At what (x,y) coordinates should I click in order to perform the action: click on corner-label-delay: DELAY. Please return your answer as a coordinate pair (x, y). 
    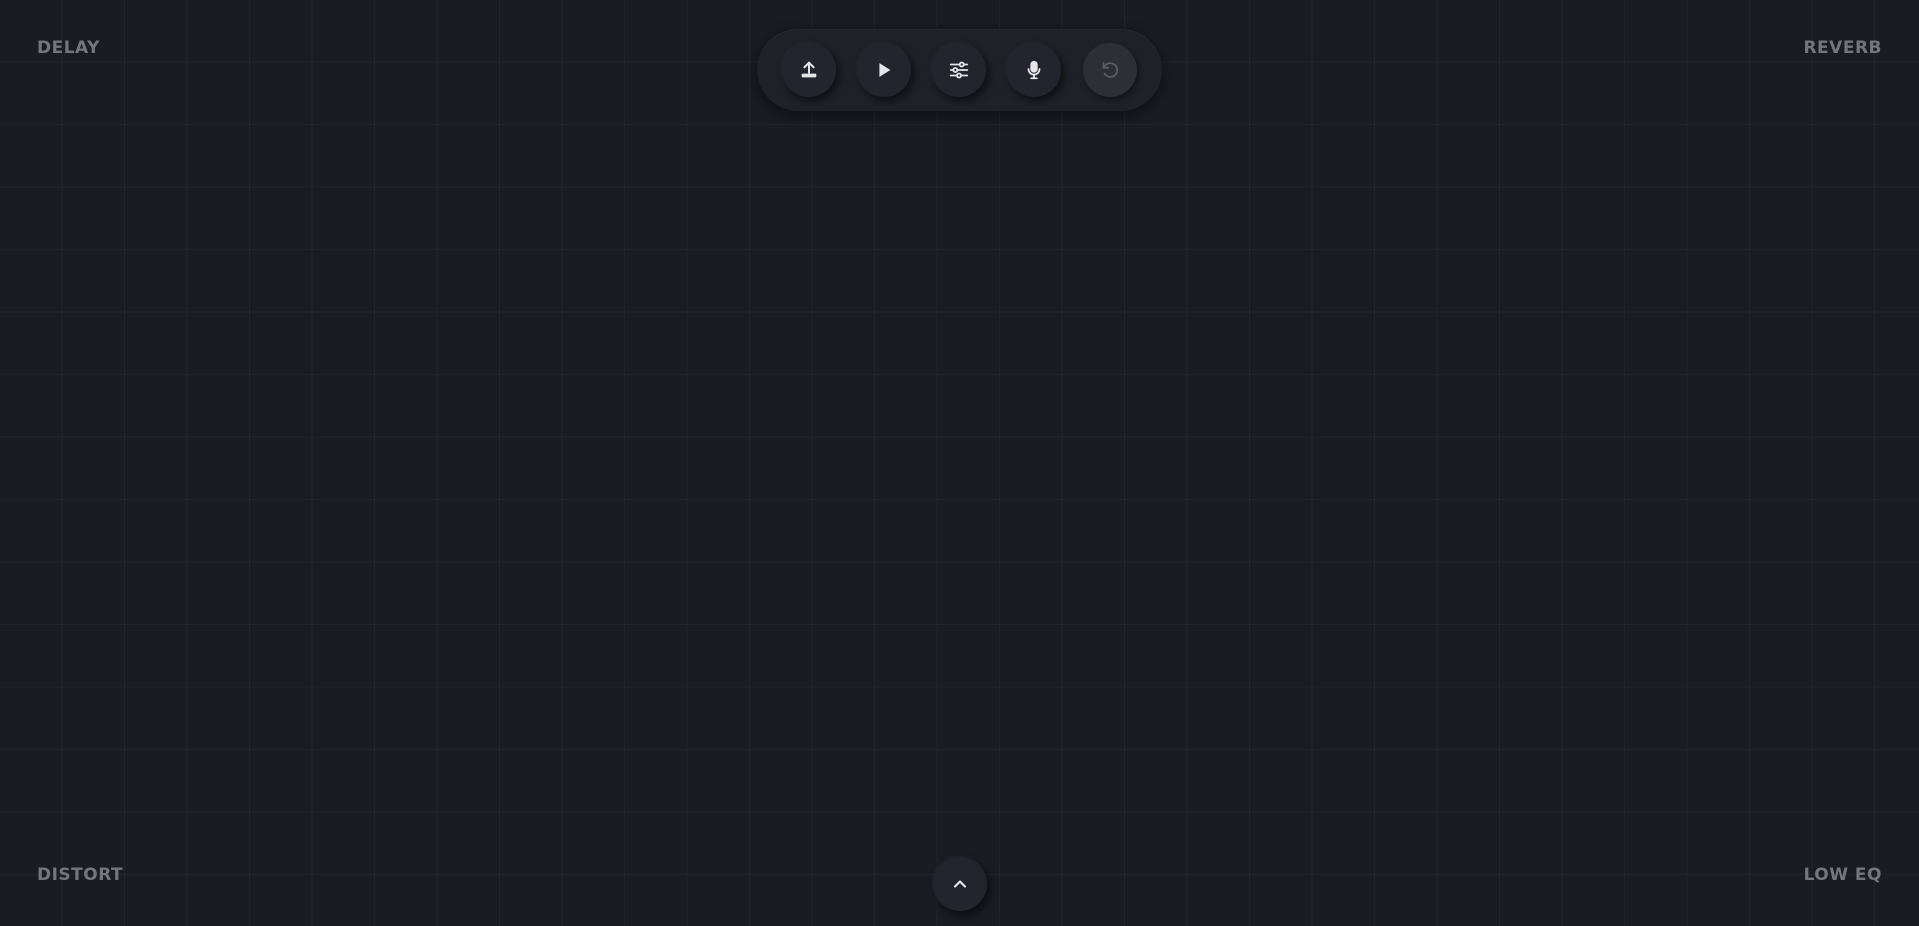
    Looking at the image, I should click on (68, 48).